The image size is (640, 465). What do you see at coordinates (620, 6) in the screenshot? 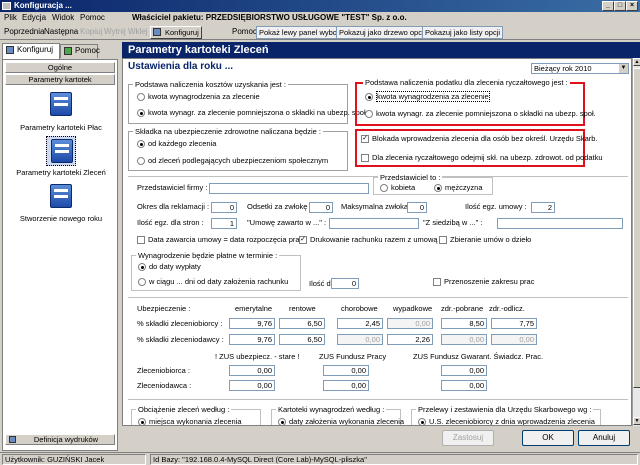
I see `maximize-icon: □` at bounding box center [620, 6].